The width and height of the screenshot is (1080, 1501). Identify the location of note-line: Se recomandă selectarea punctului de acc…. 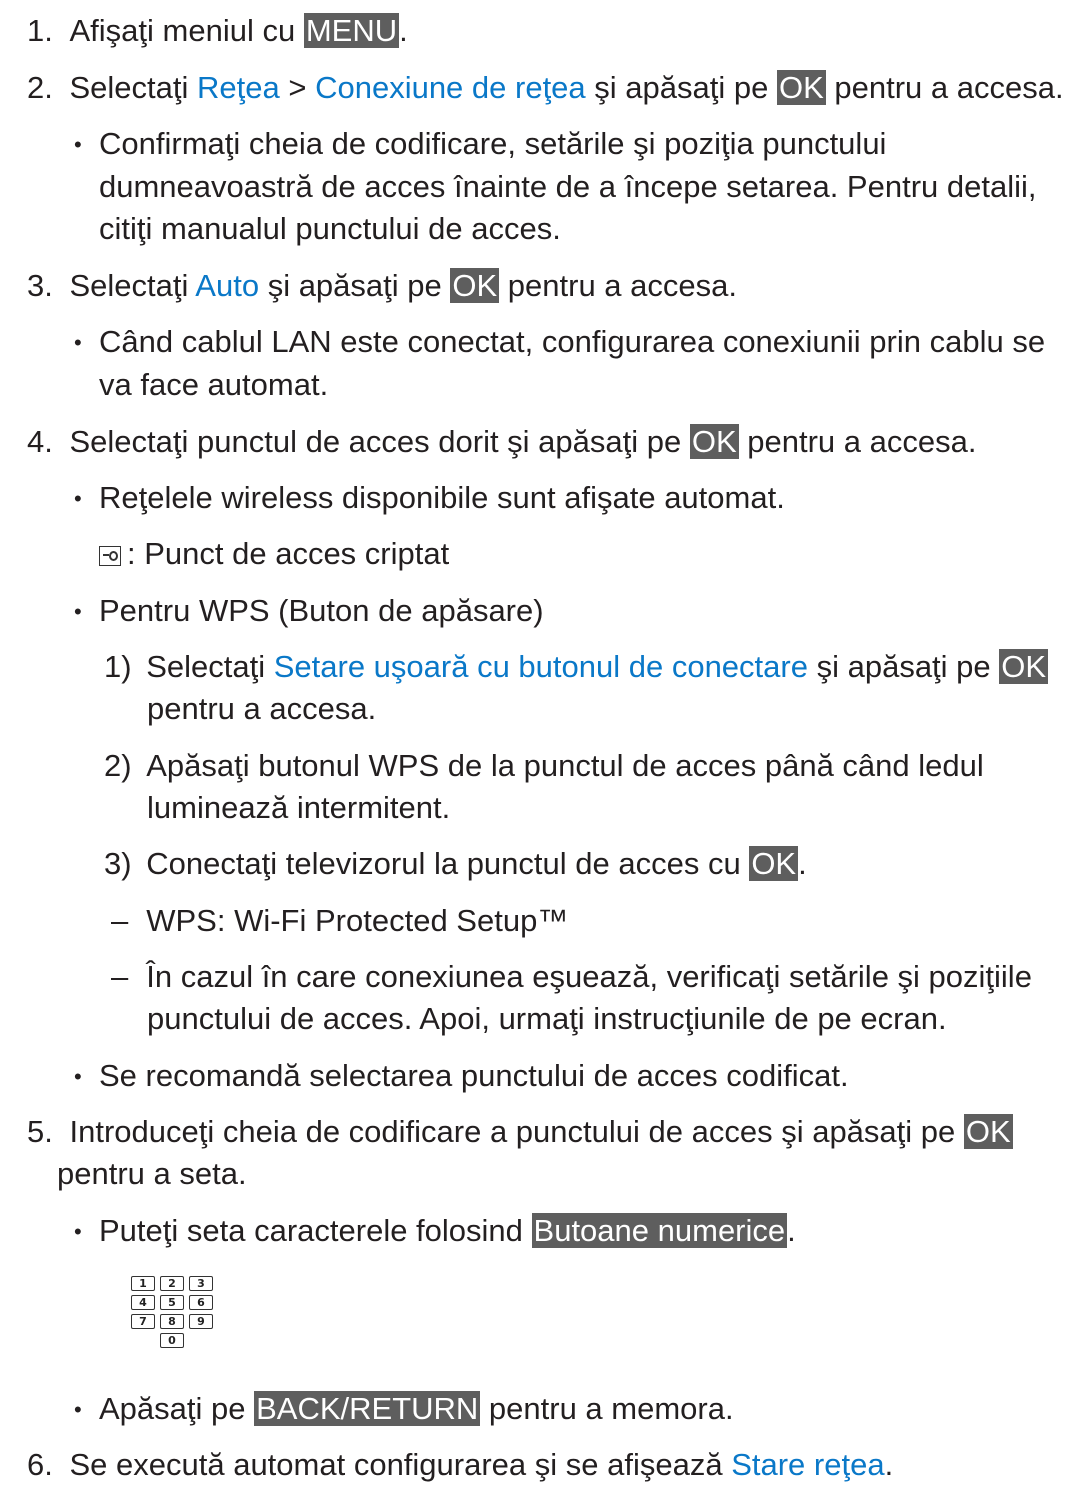
(474, 1075).